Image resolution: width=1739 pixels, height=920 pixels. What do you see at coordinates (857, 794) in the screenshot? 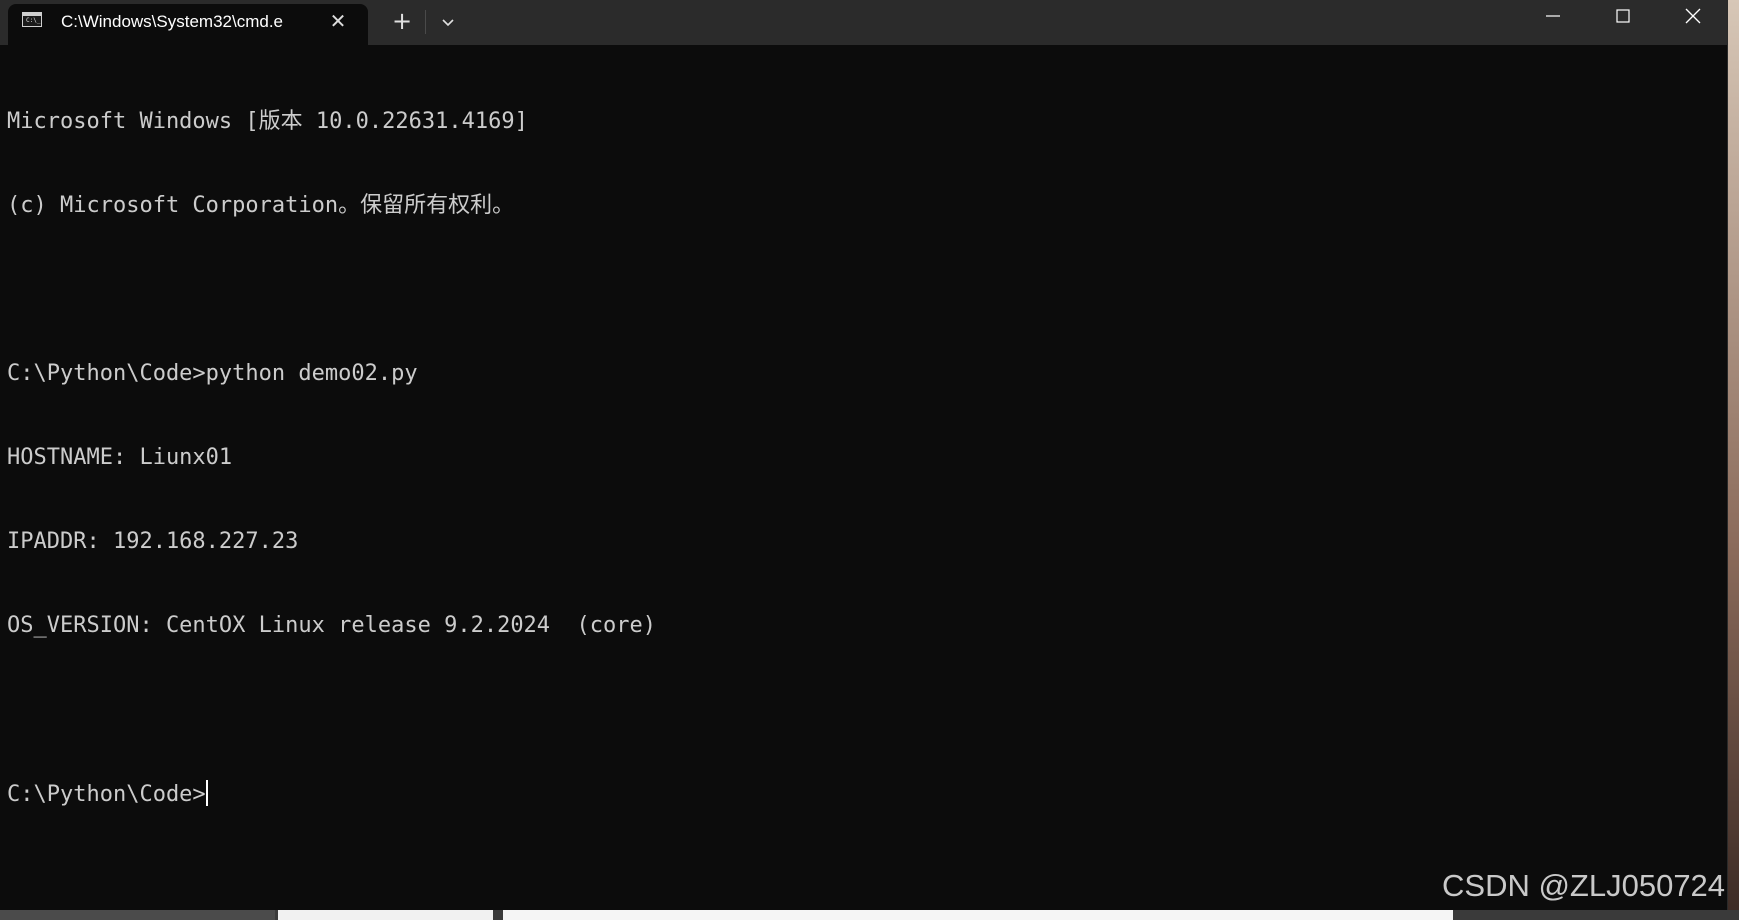
I see `console-prompt-line: C:\Python\Code>` at bounding box center [857, 794].